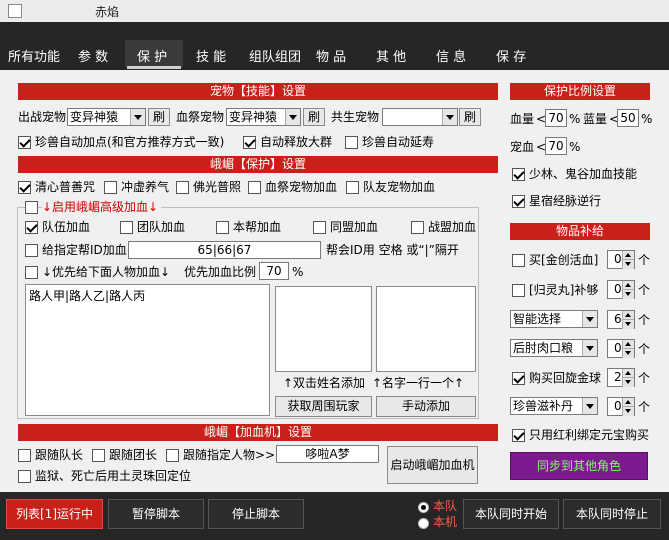 The width and height of the screenshot is (669, 540). Describe the element at coordinates (159, 117) in the screenshot. I see `battle-pet-refresh-button: 刷` at that location.